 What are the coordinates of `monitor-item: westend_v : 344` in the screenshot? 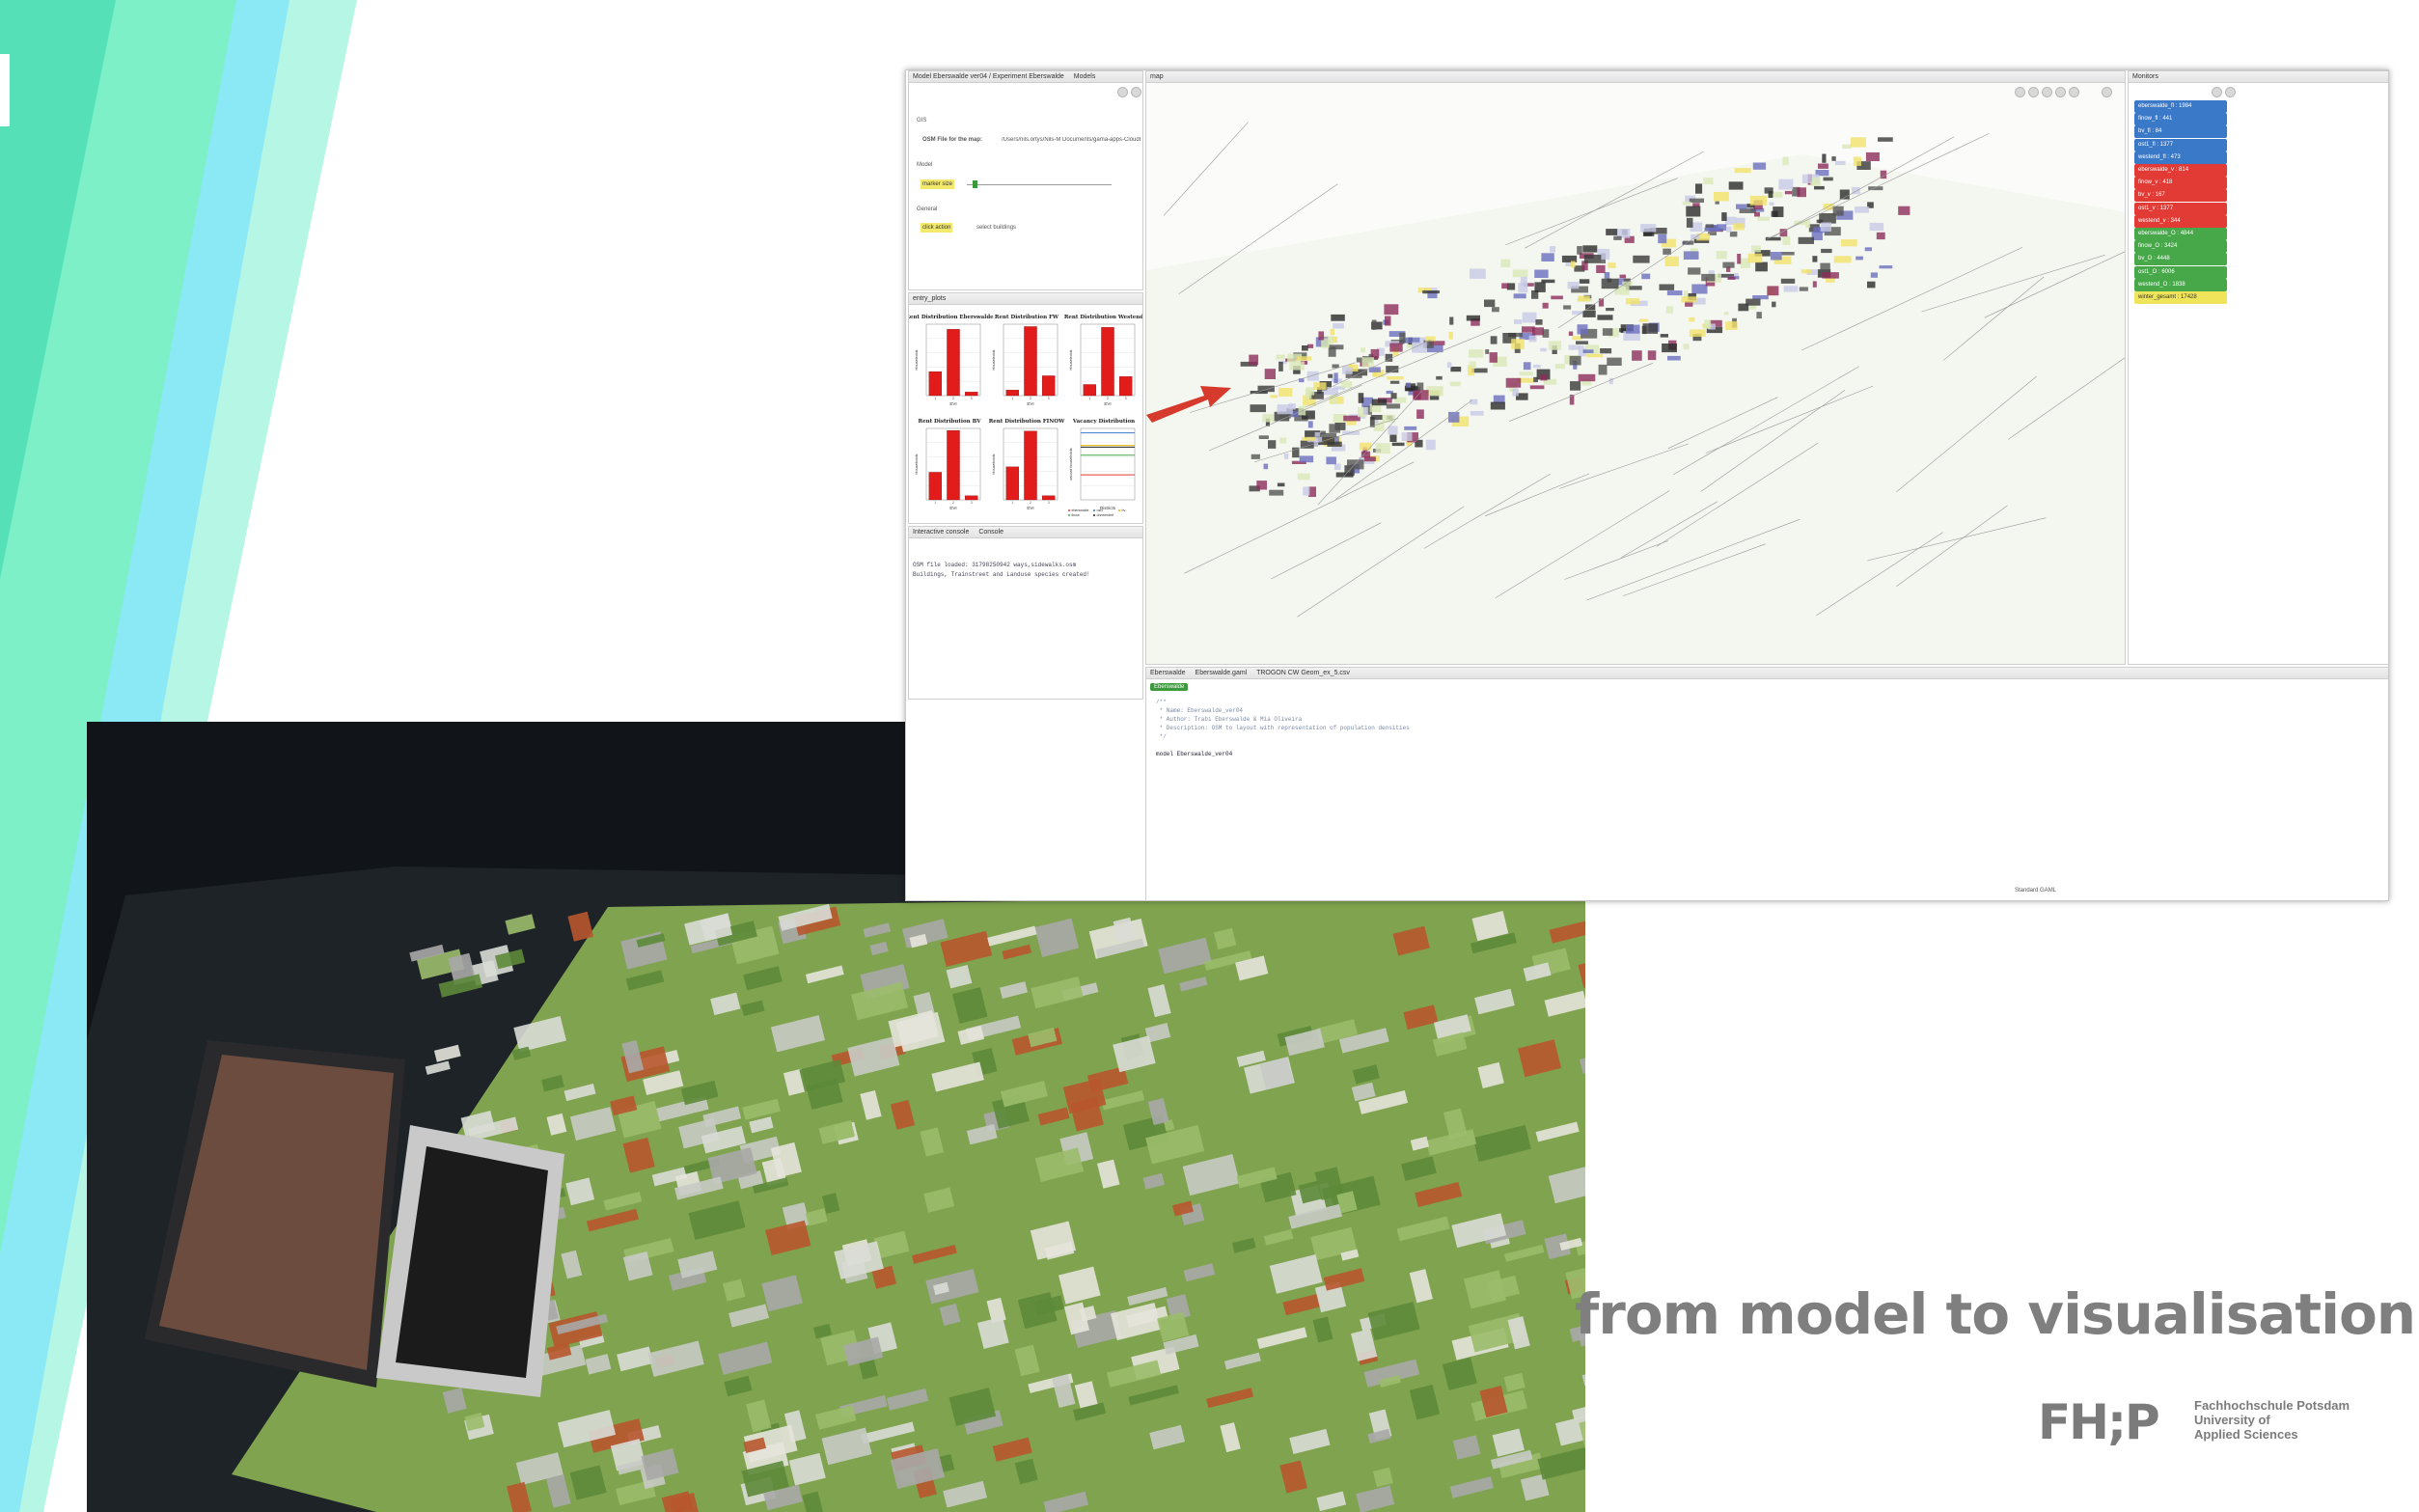 It's located at (2180, 221).